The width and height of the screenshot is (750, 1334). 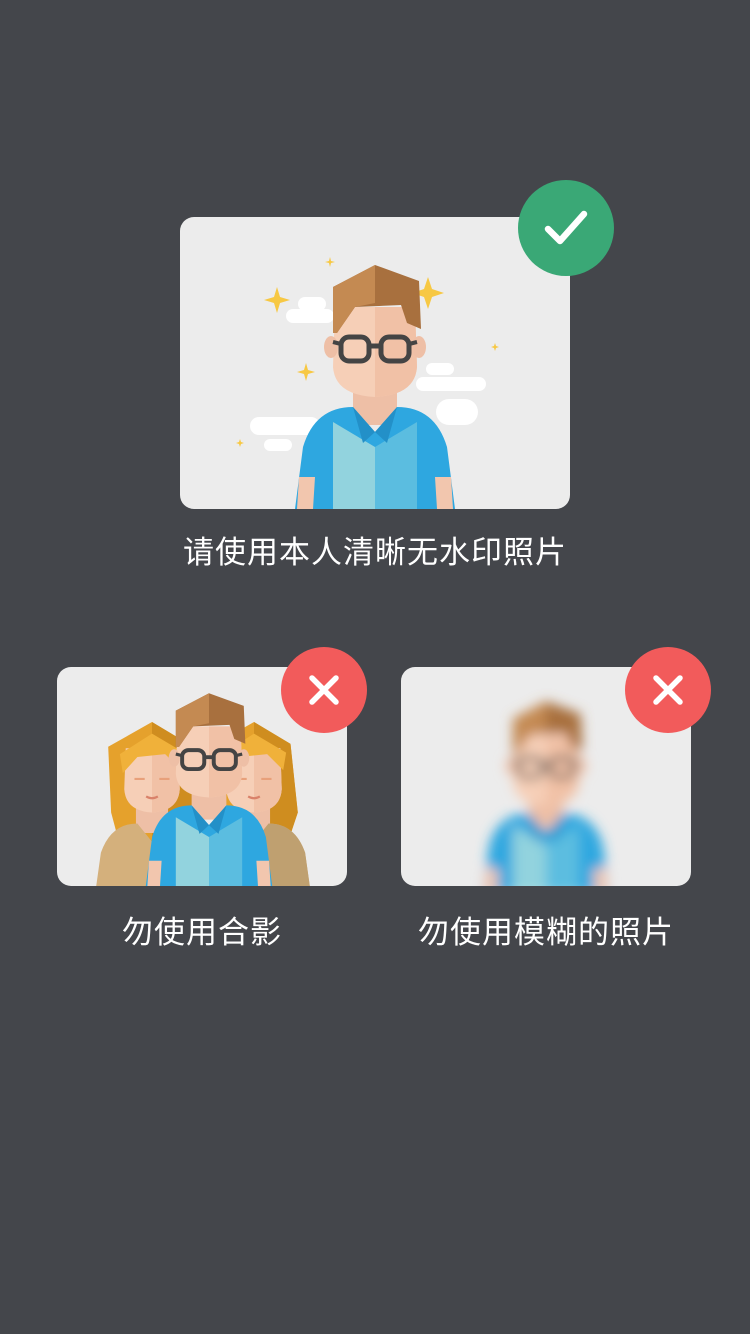 I want to click on person-clear-illustration, so click(x=367, y=383).